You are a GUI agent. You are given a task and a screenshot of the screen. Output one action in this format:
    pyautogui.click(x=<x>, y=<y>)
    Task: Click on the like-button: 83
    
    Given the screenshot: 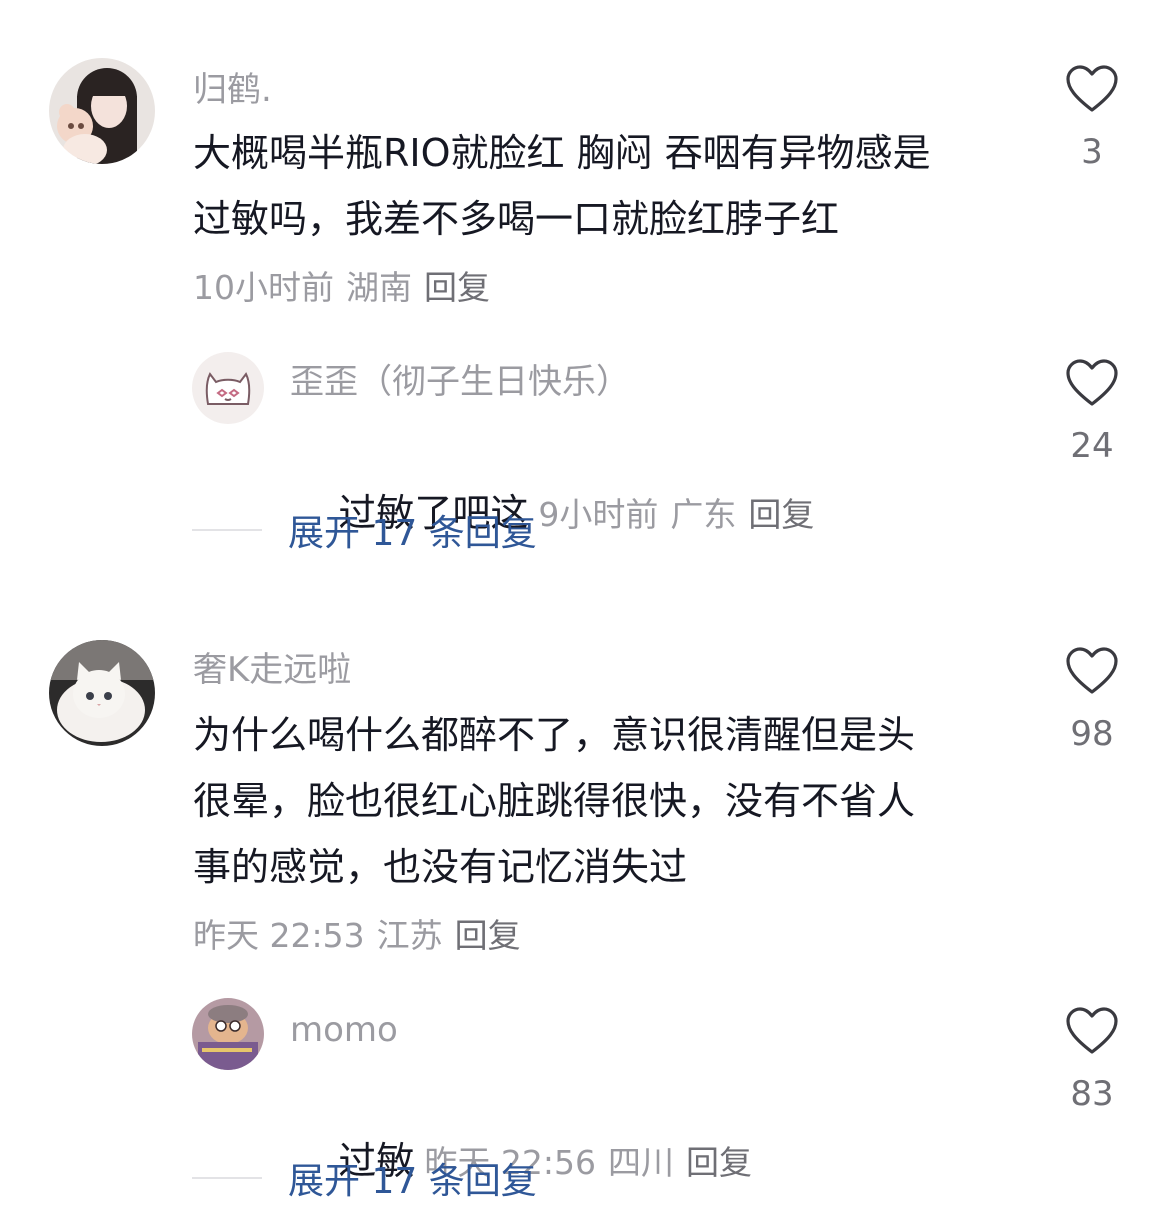 What is the action you would take?
    pyautogui.click(x=1092, y=1060)
    